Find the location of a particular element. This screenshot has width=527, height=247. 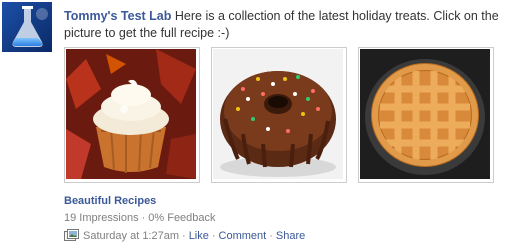

photo-album-icon is located at coordinates (71, 235).